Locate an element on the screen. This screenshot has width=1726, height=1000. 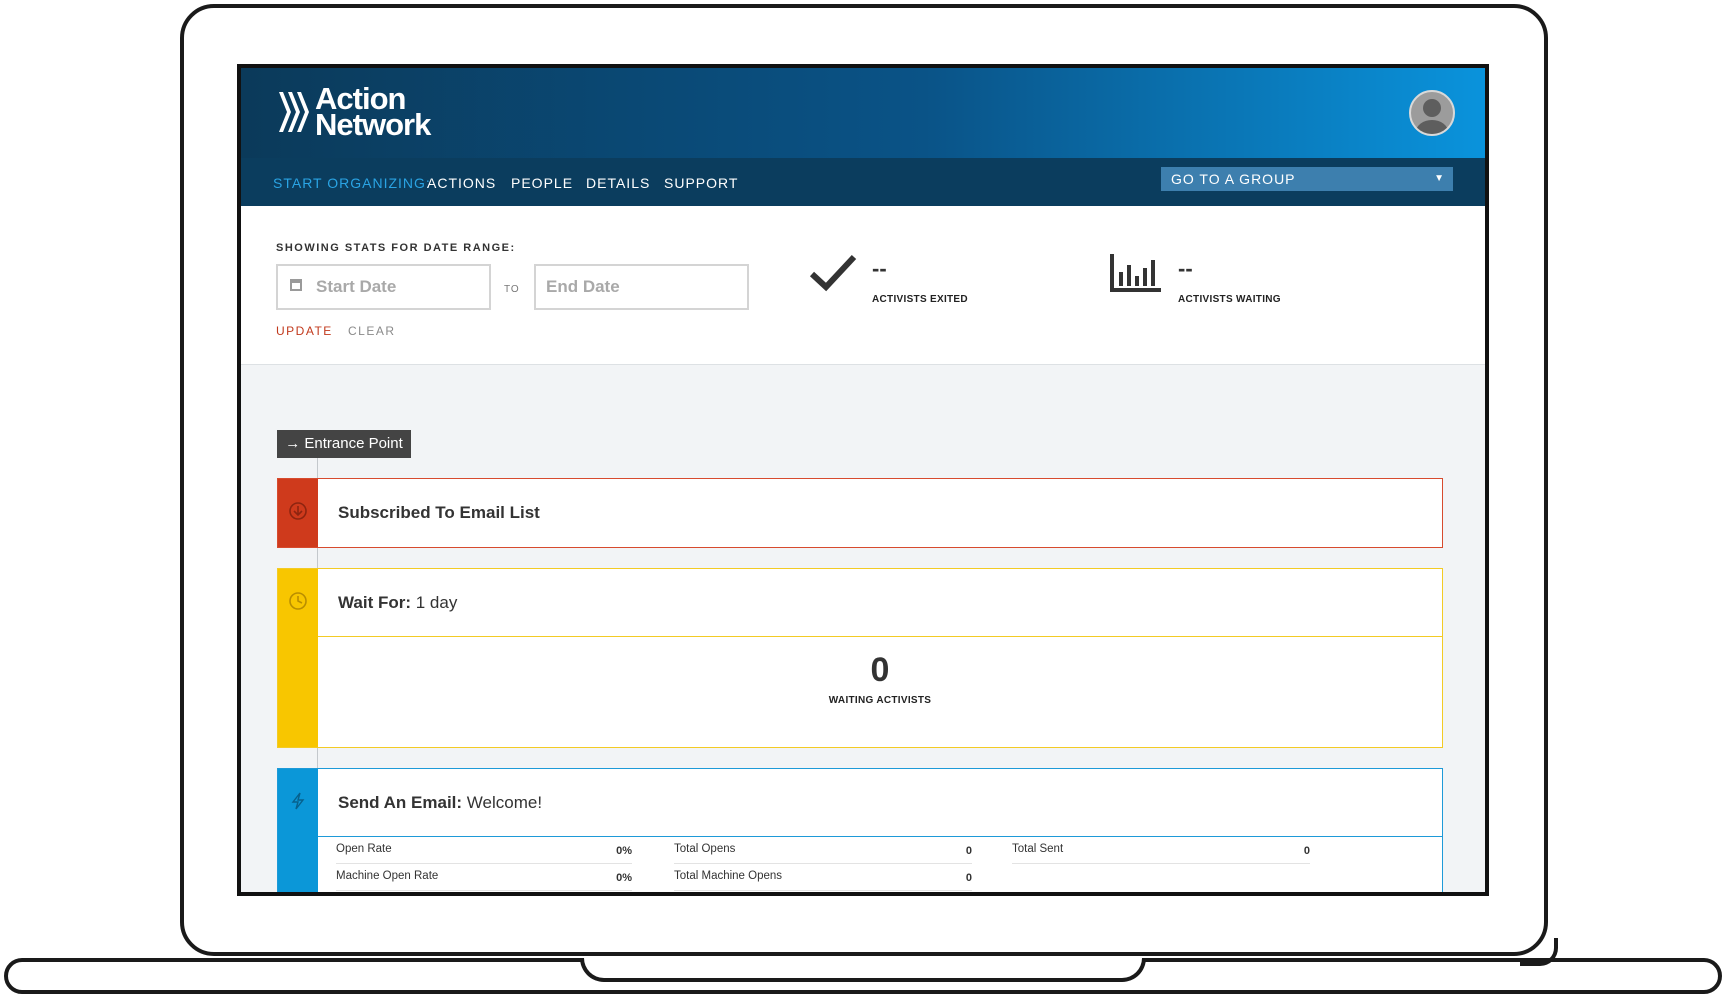
step-title: Subscribed To Email List is located at coordinates (439, 513).